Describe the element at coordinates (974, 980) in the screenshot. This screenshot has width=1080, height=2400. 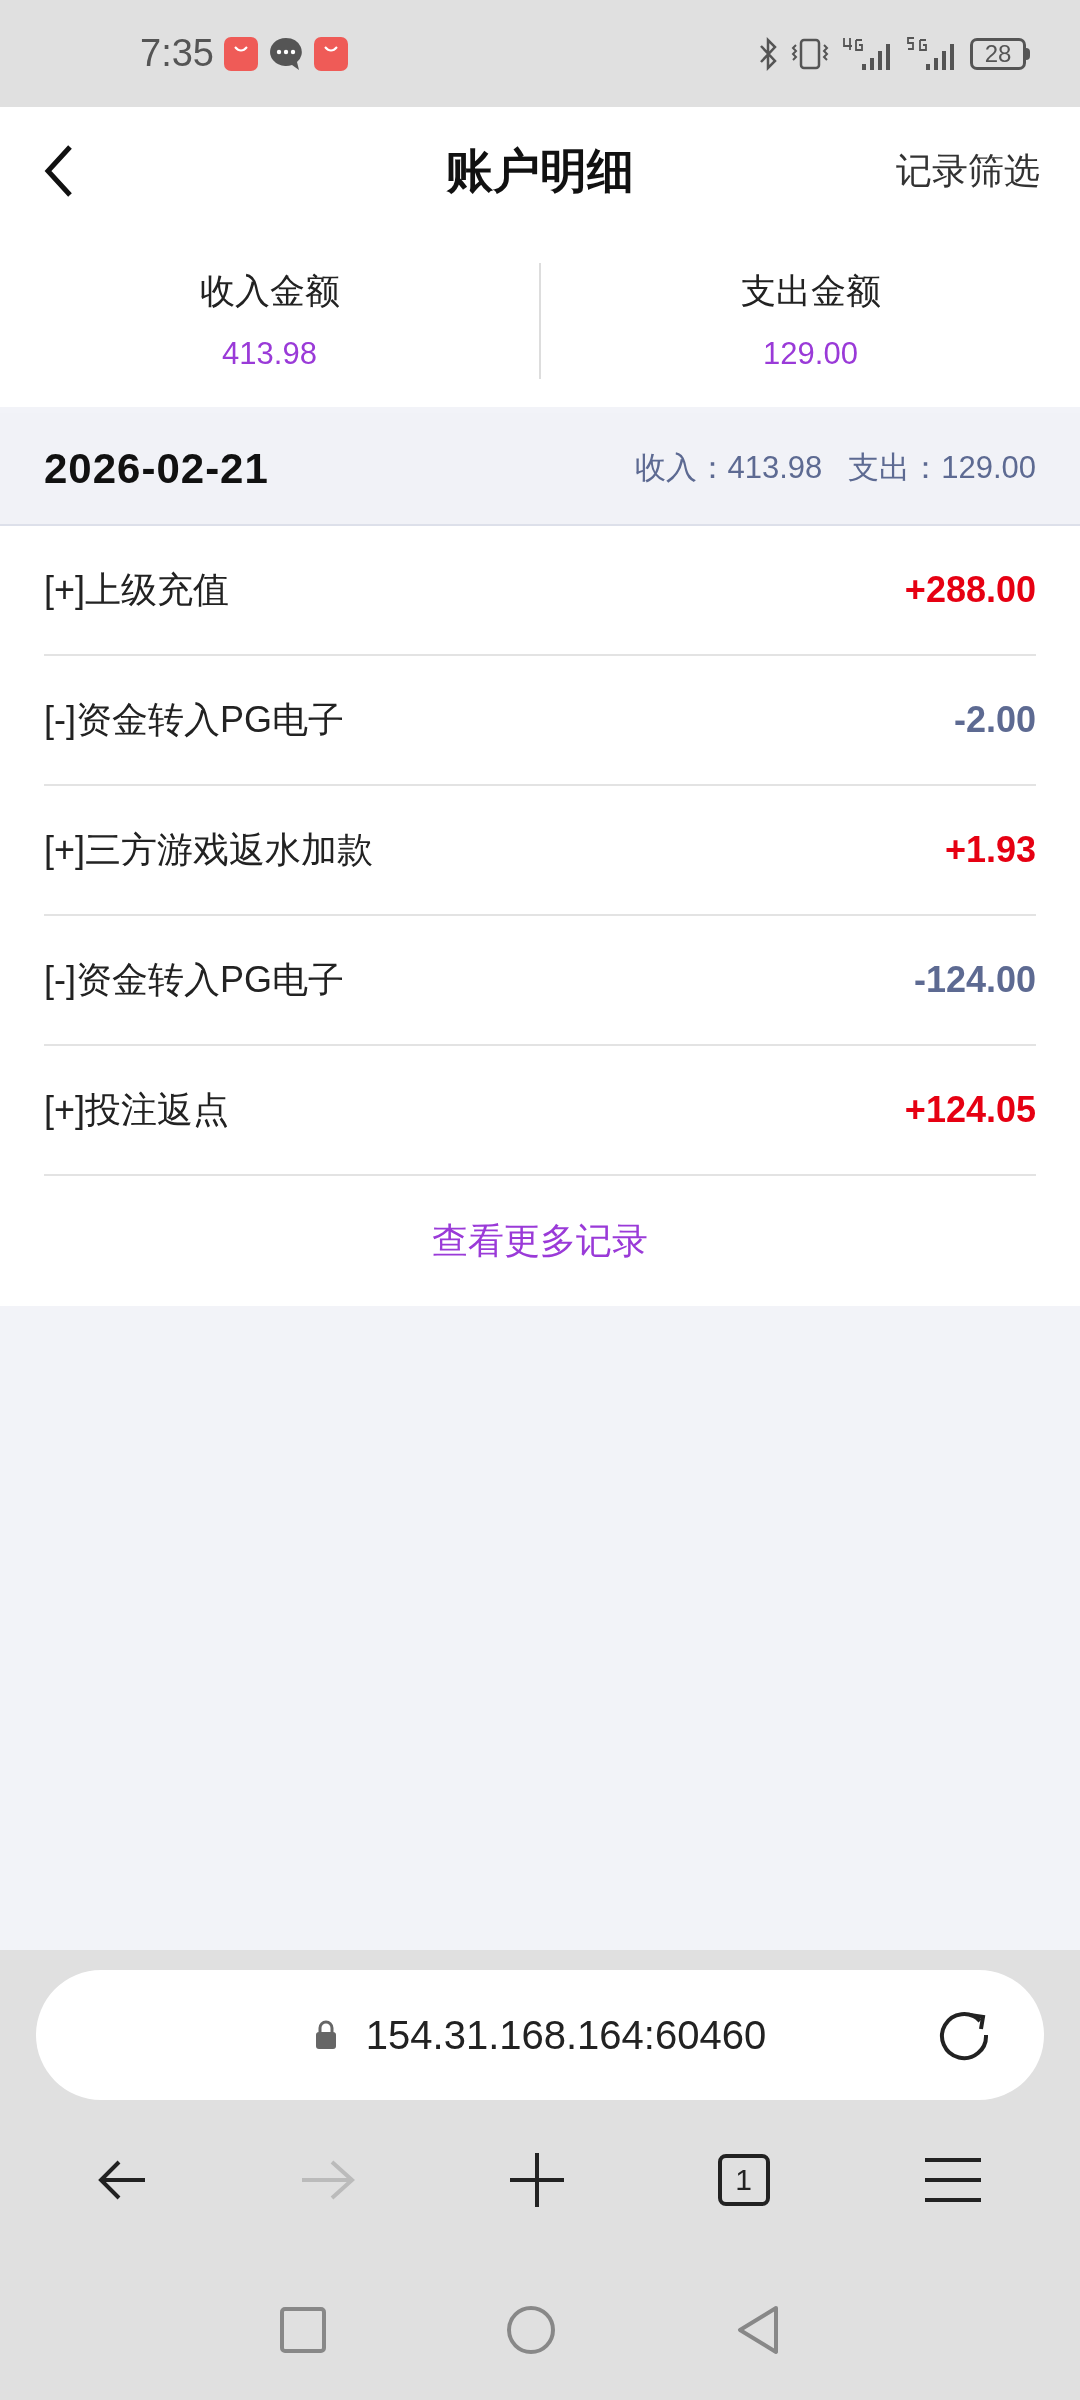
I see `record-amount: -124.00` at that location.